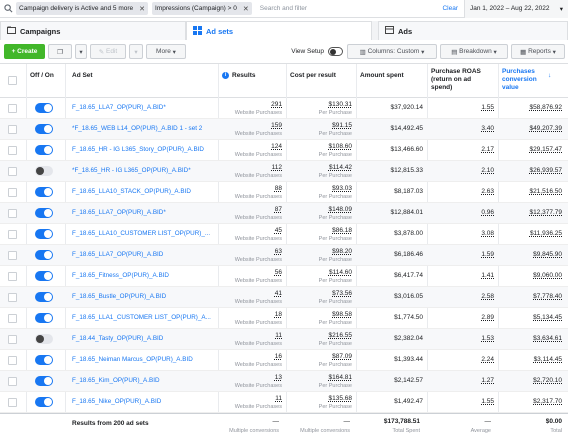  What do you see at coordinates (547, 317) in the screenshot?
I see `pcv-value: $5,134.45` at bounding box center [547, 317].